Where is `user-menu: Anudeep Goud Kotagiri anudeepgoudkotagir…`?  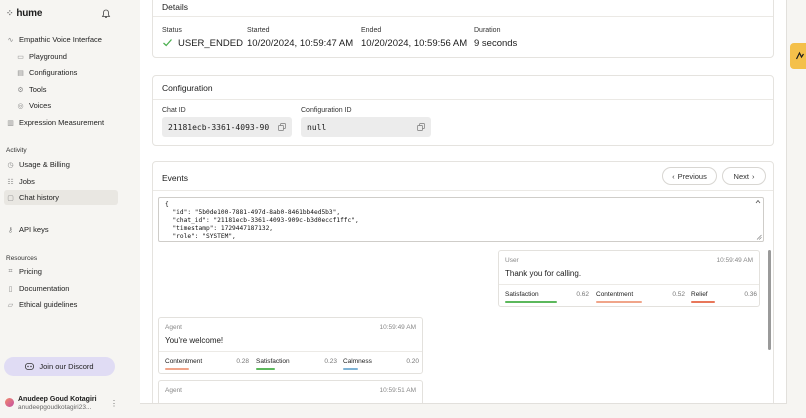
user-menu: Anudeep Goud Kotagiri anudeepgoudkotagir… is located at coordinates (61, 404).